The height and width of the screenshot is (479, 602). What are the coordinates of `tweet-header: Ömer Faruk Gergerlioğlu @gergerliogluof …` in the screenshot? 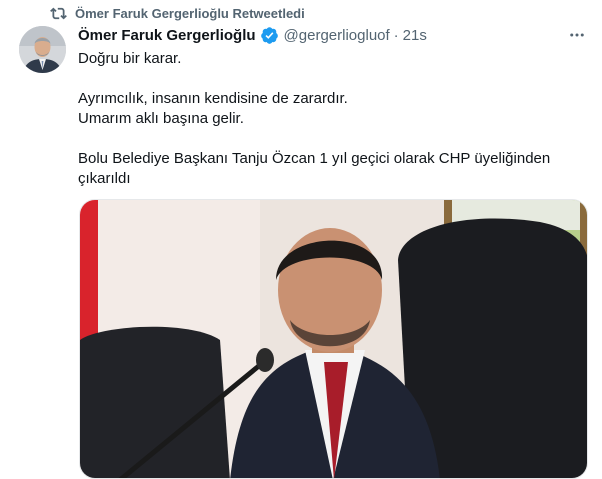 It's located at (252, 35).